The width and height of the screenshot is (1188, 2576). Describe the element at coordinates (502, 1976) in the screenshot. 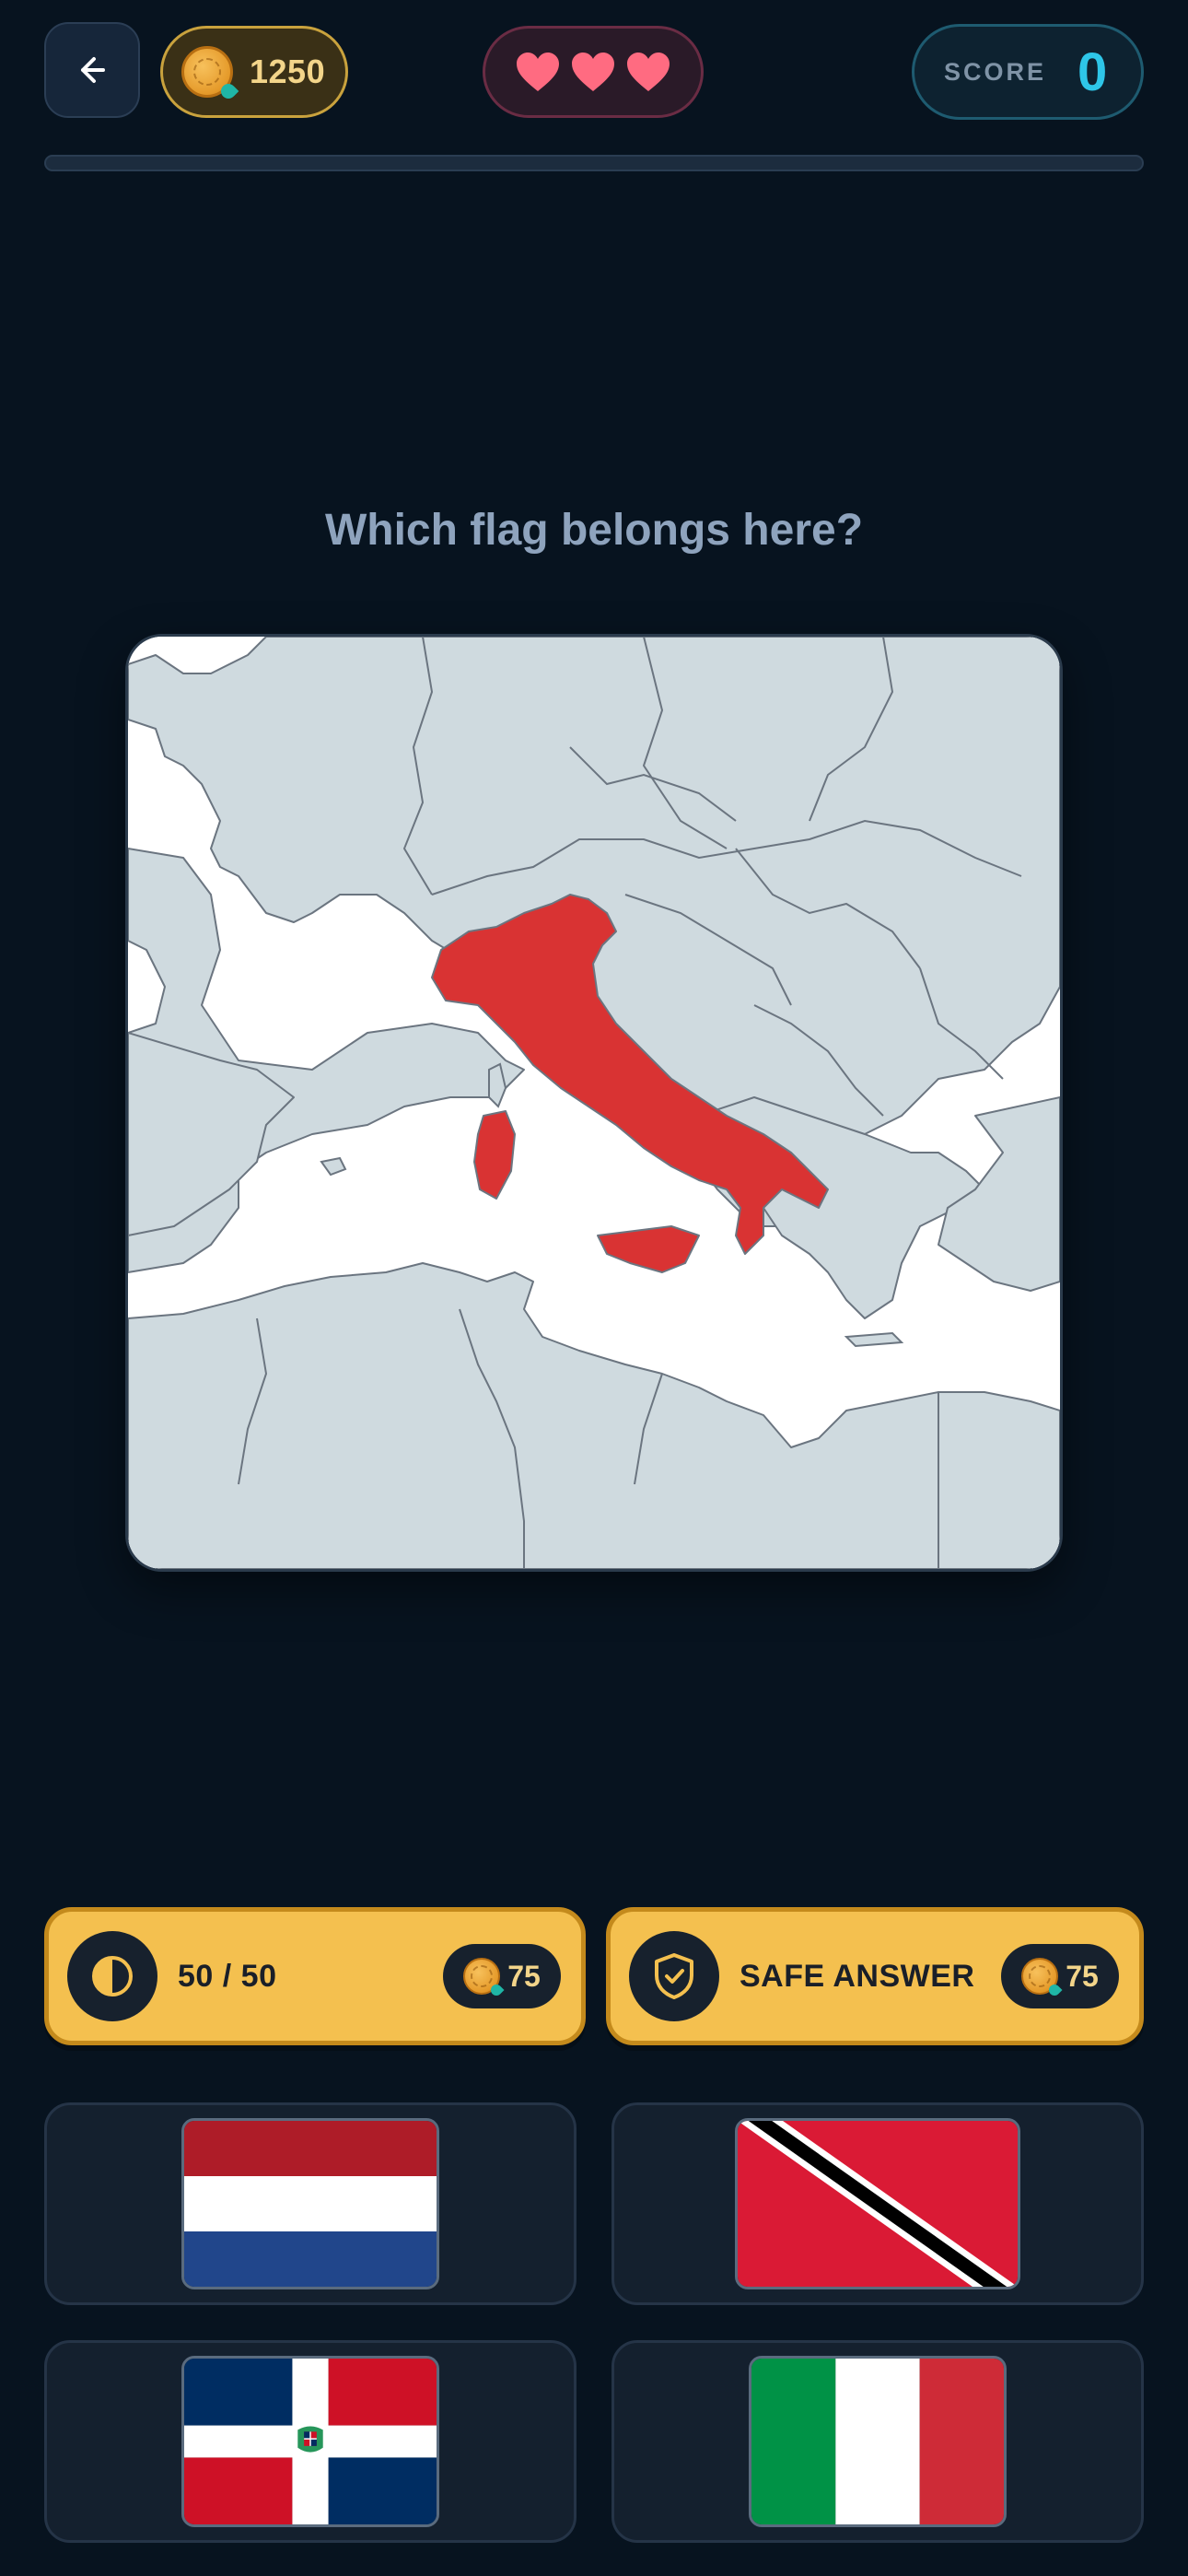

I see `fifty-fifty-cost: 75` at that location.